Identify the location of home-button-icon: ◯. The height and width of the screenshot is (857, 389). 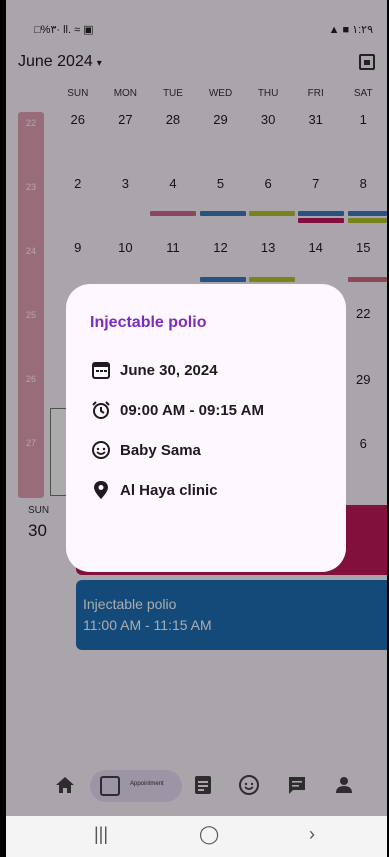
(209, 834).